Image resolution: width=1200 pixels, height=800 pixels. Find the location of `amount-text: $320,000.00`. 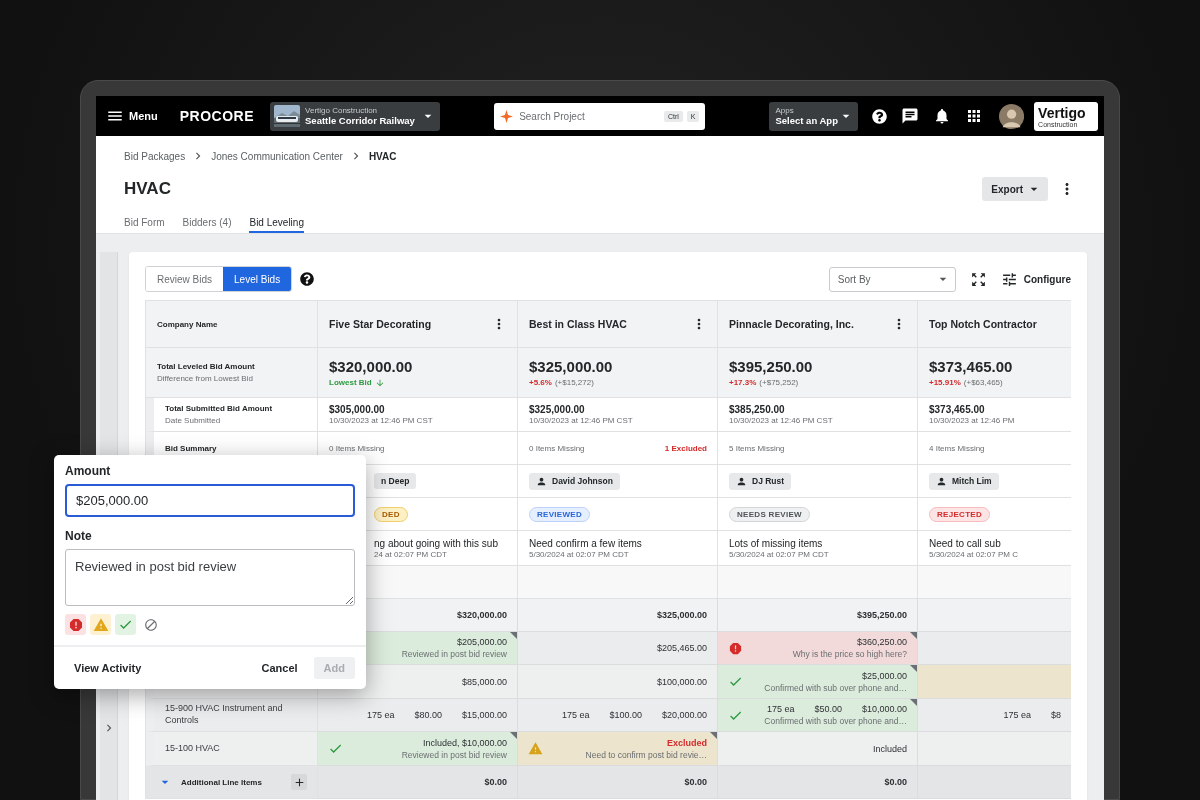

amount-text: $320,000.00 is located at coordinates (481, 615).